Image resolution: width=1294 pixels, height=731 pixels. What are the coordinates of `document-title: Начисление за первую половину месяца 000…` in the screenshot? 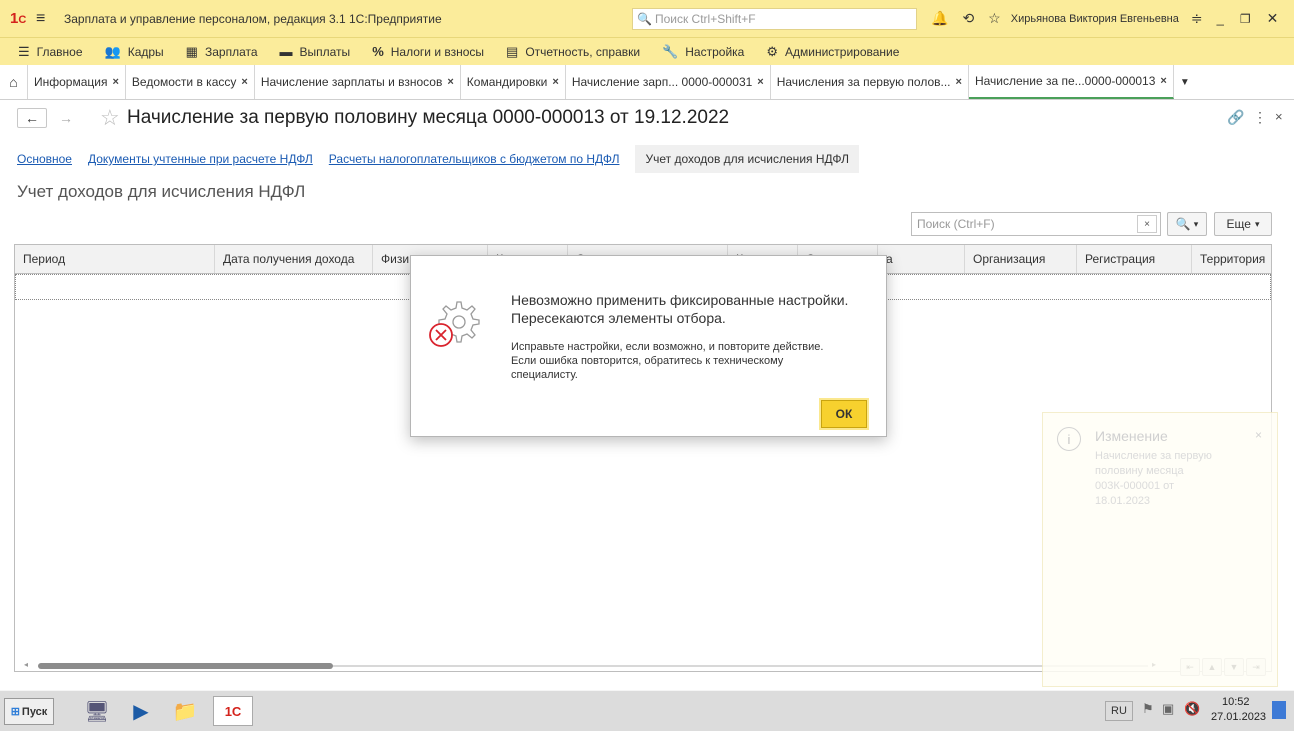 It's located at (428, 117).